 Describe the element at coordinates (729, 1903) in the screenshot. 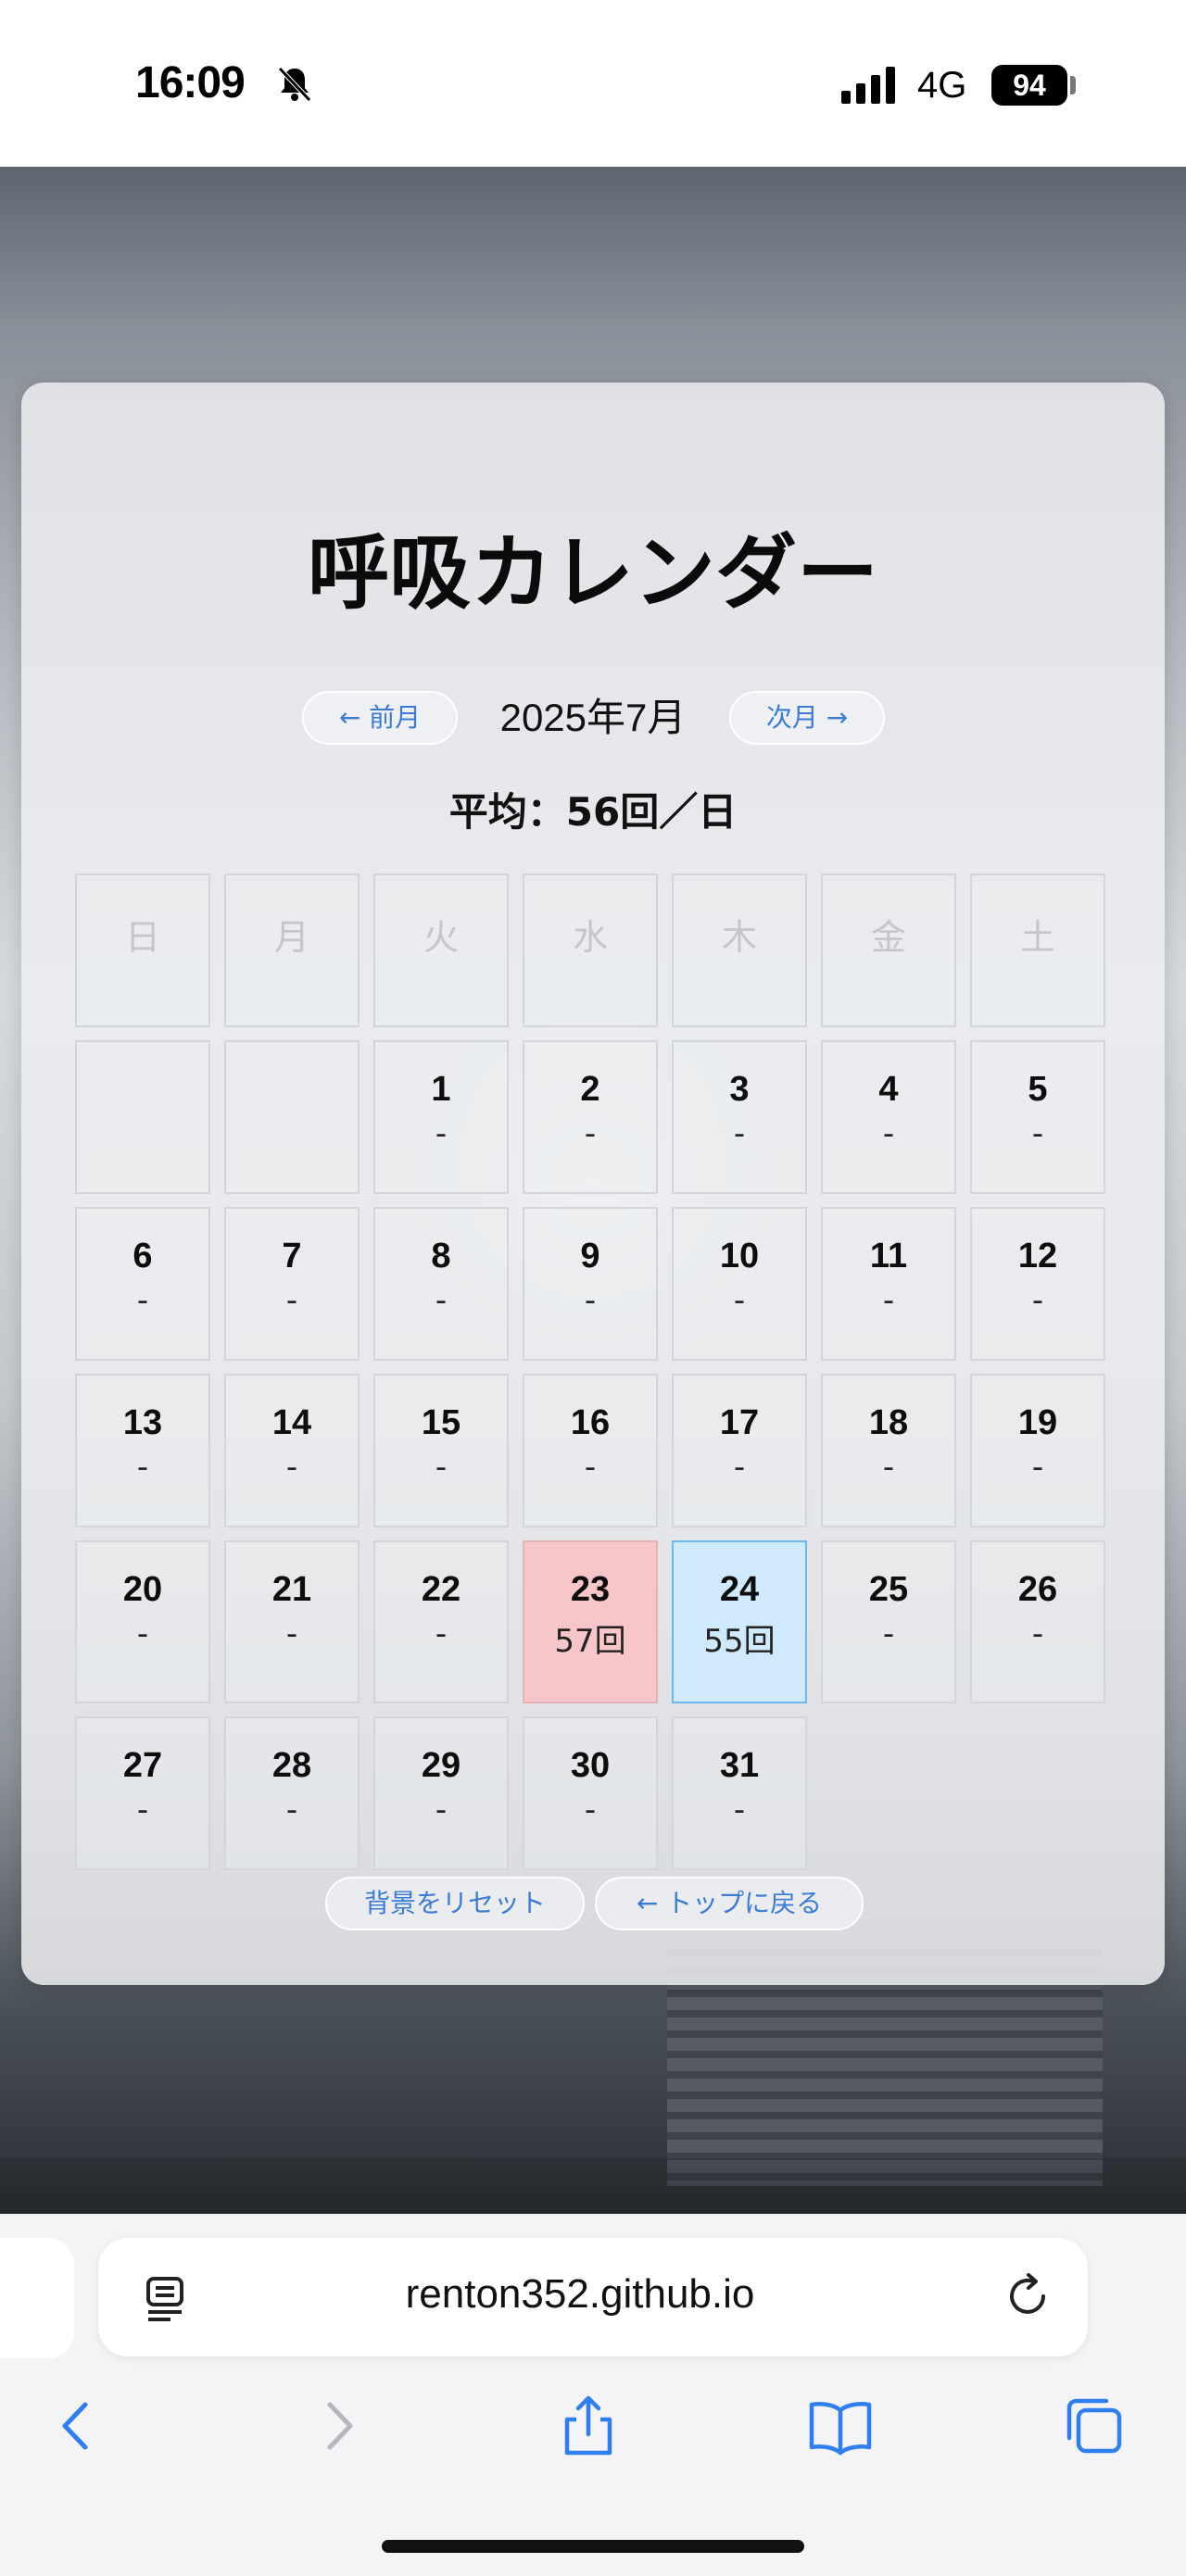

I see `back-to-top-button: ← トップに戻る` at that location.